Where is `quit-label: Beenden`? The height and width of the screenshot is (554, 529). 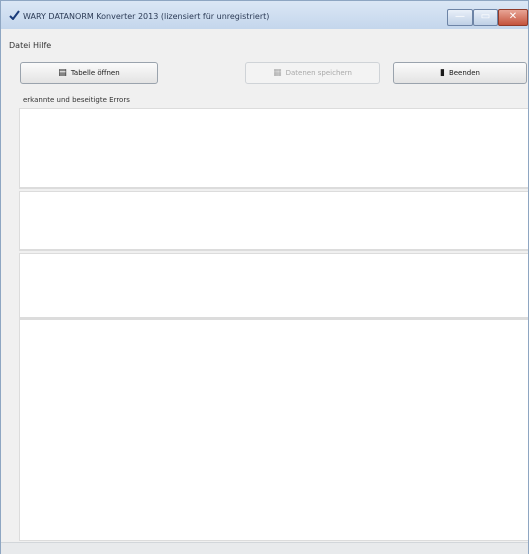
quit-label: Beenden is located at coordinates (464, 73).